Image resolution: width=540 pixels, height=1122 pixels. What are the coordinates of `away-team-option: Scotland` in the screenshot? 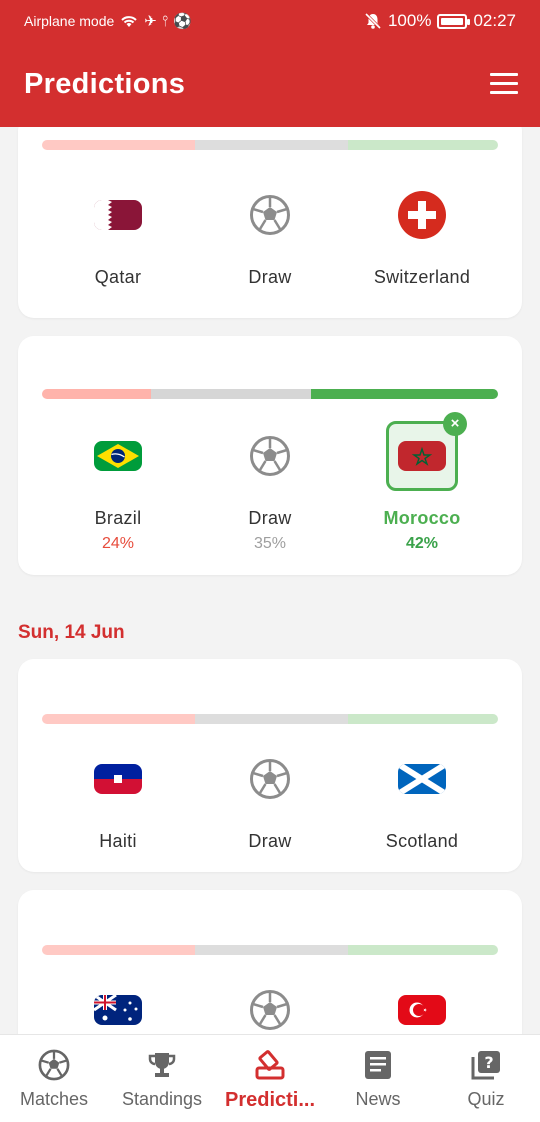 It's located at (422, 800).